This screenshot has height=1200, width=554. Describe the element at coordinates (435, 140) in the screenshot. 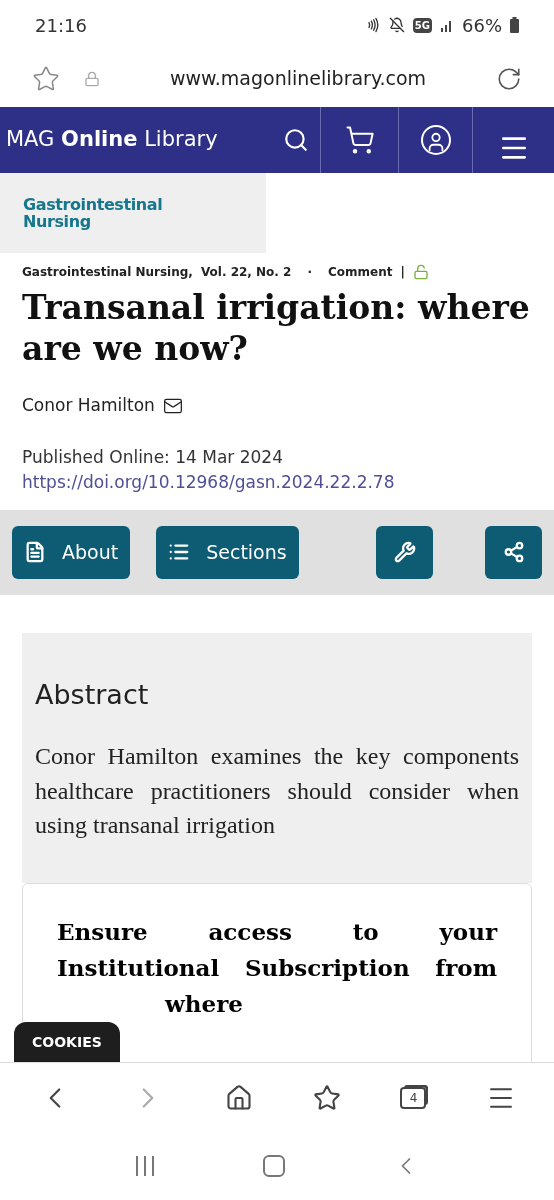

I see `account-icon` at that location.